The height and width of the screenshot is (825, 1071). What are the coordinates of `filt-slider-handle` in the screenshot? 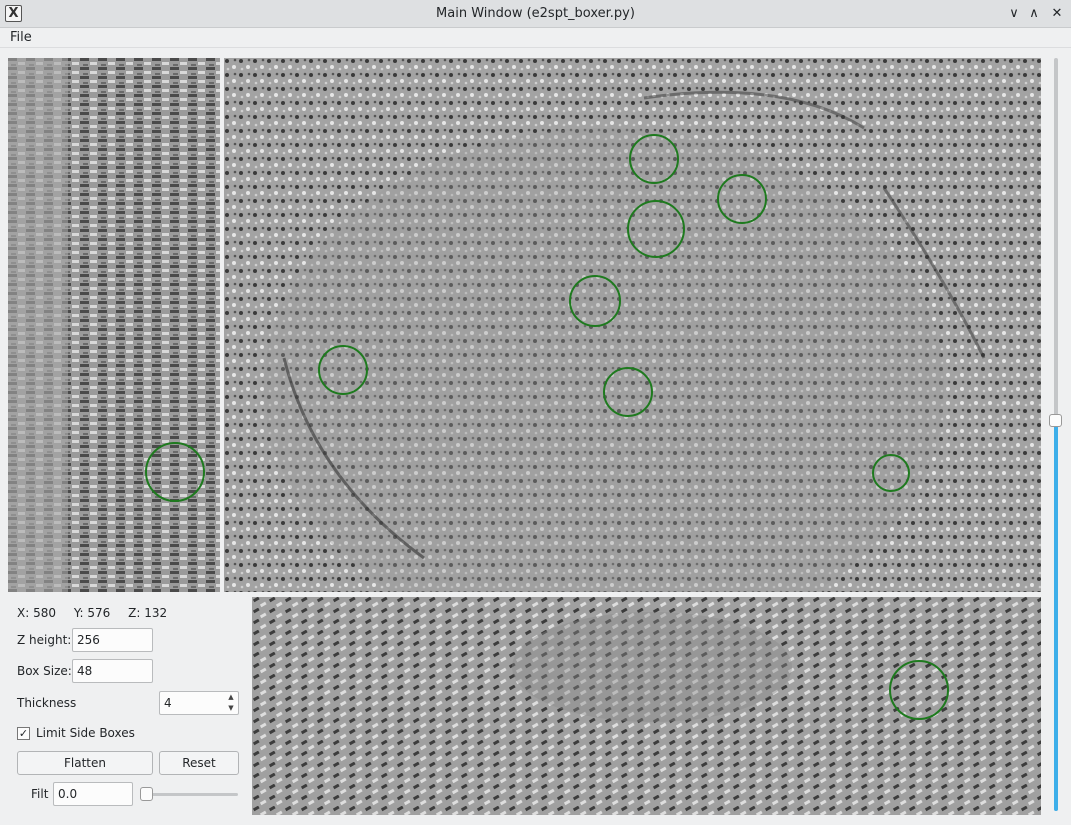 It's located at (146, 794).